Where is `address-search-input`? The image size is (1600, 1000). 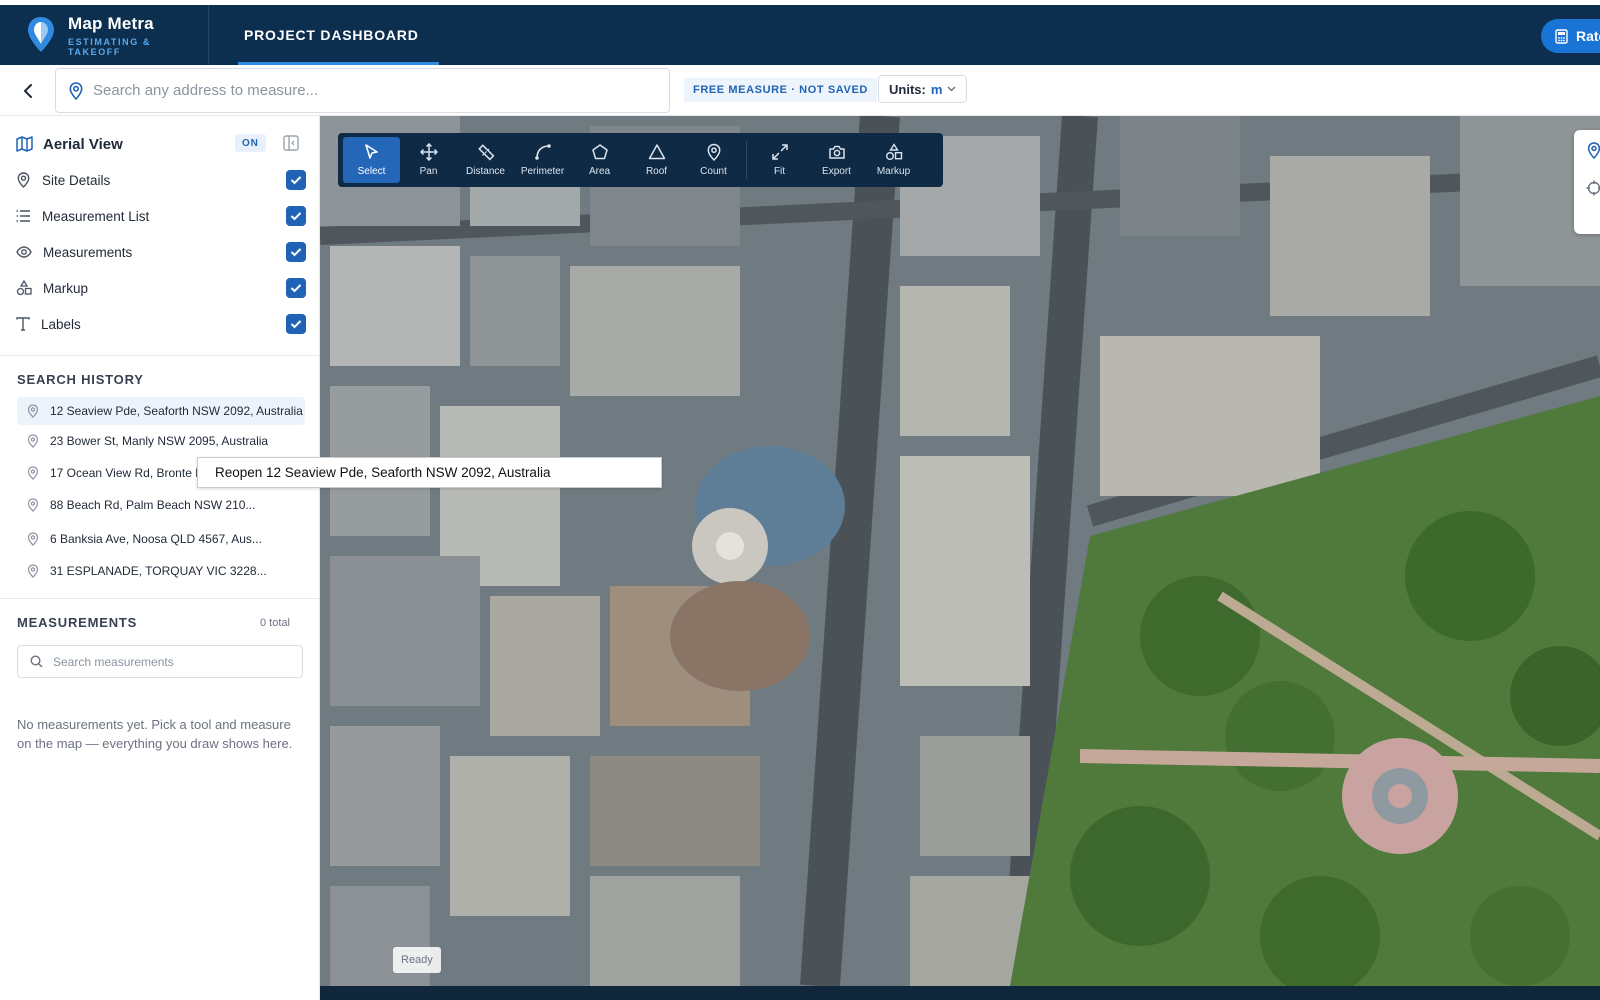 address-search-input is located at coordinates (363, 90).